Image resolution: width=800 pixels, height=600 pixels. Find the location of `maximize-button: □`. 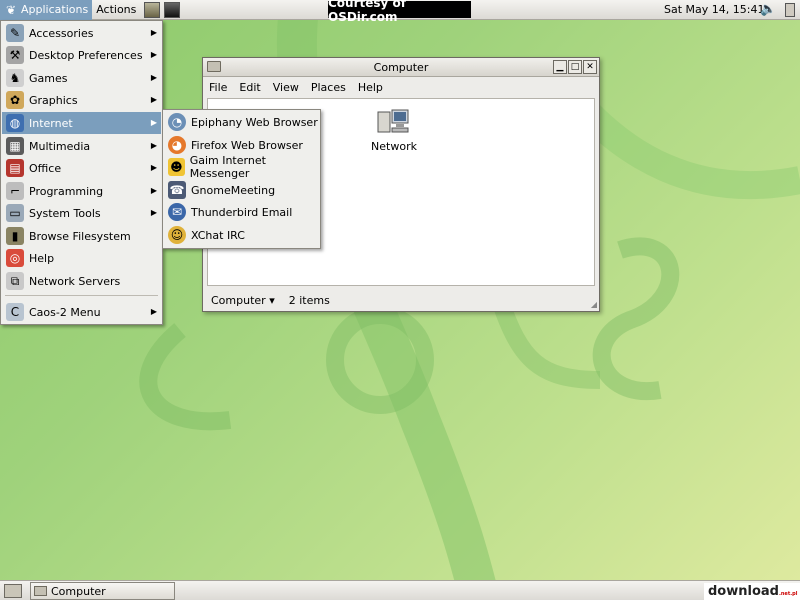

maximize-button: □ is located at coordinates (575, 67).